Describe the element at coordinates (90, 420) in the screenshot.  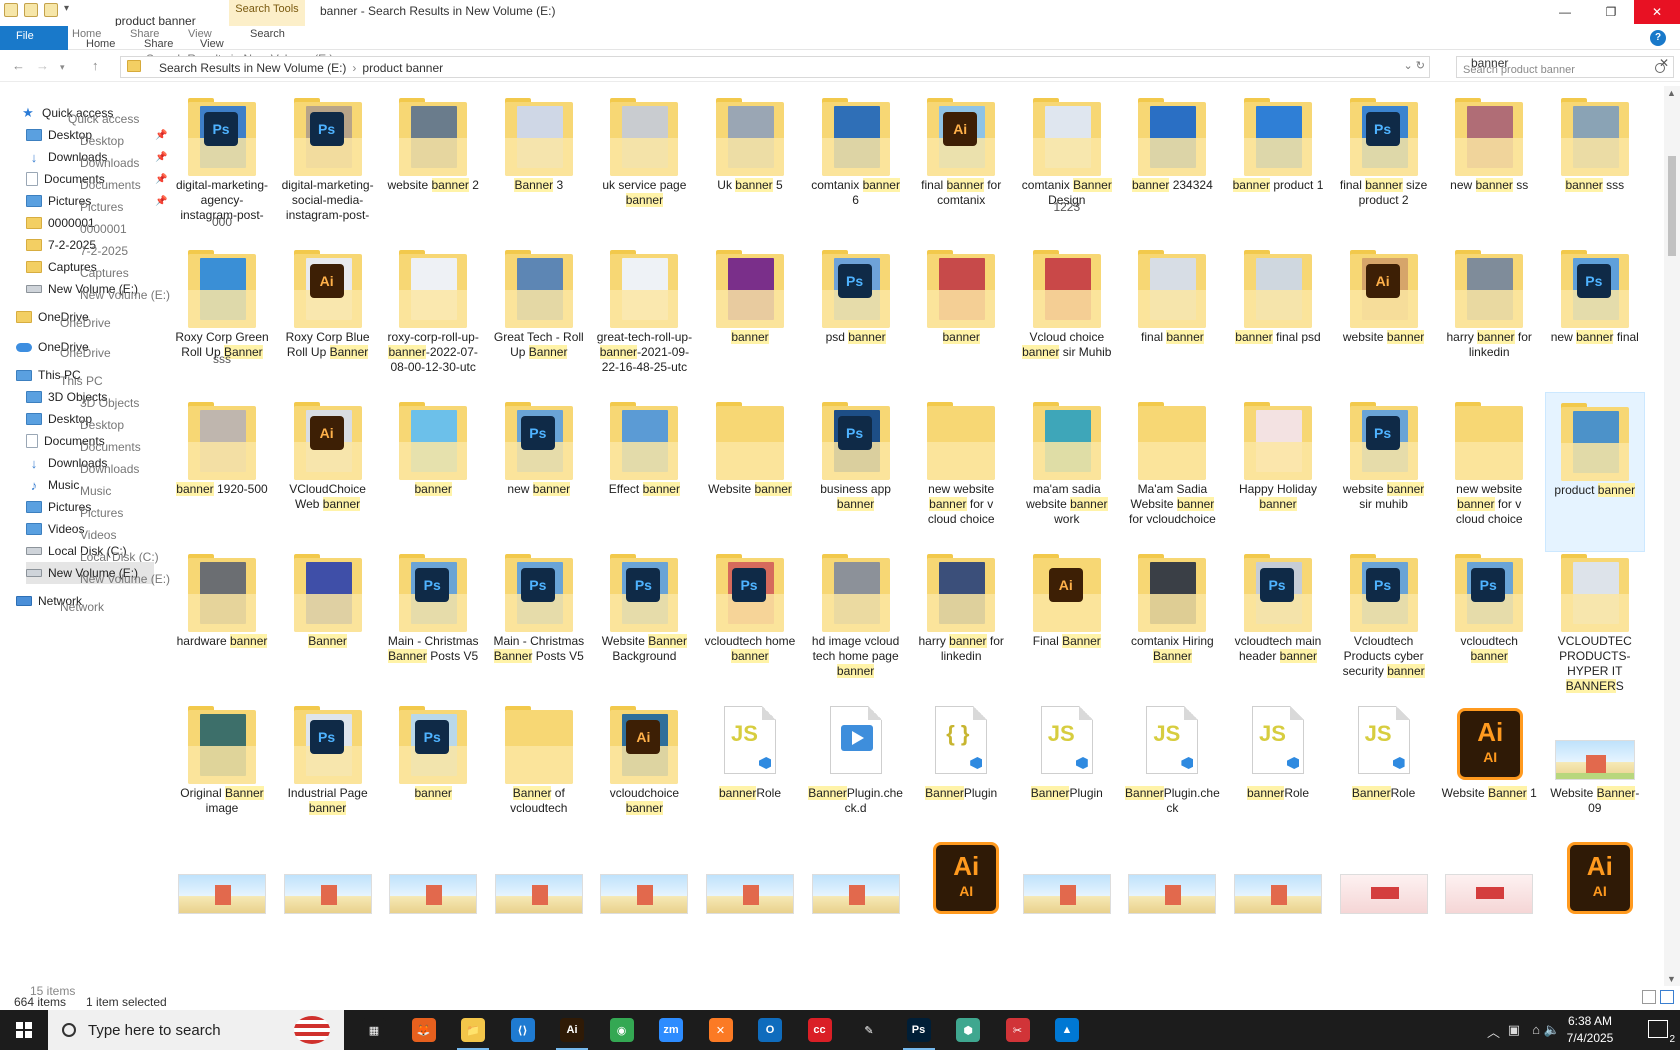
I see `nav-item: Desktop Desktop` at that location.